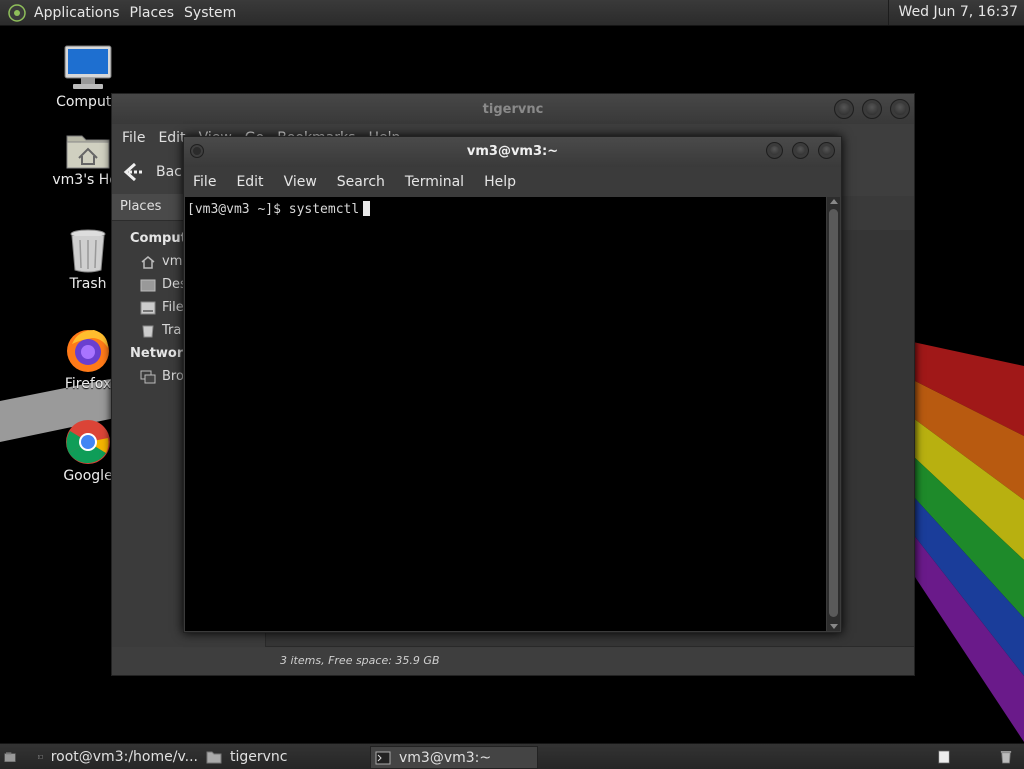  What do you see at coordinates (273, 209) in the screenshot?
I see `prompt-text: [vm3@vm3 ~]$ systemctl` at bounding box center [273, 209].